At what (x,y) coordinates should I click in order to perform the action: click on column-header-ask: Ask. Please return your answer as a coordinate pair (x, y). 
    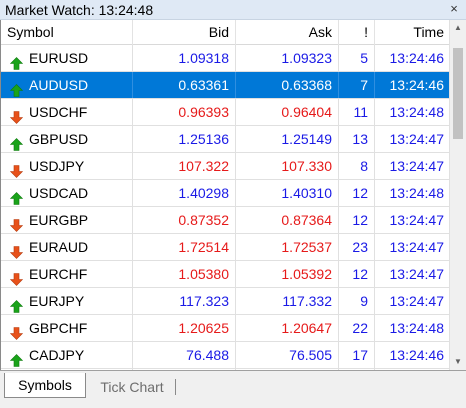
    Looking at the image, I should click on (287, 32).